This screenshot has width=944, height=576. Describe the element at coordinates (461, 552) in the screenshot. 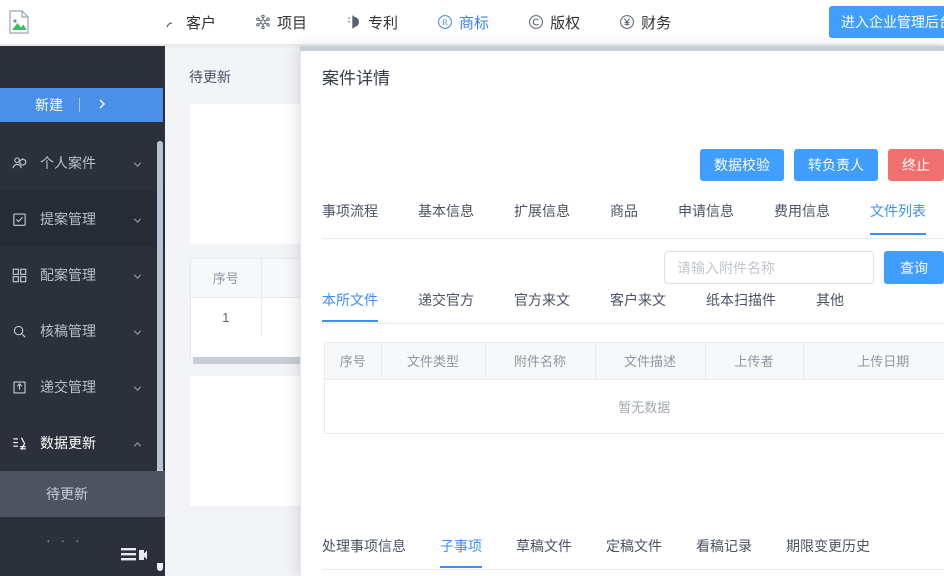

I see `btab-sub-matters: 子事项` at that location.